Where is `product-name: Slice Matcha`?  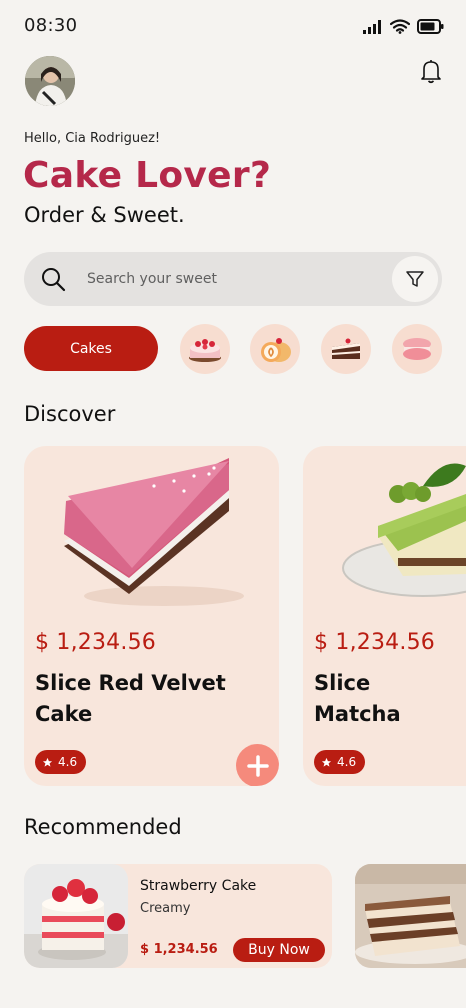 product-name: Slice Matcha is located at coordinates (357, 698).